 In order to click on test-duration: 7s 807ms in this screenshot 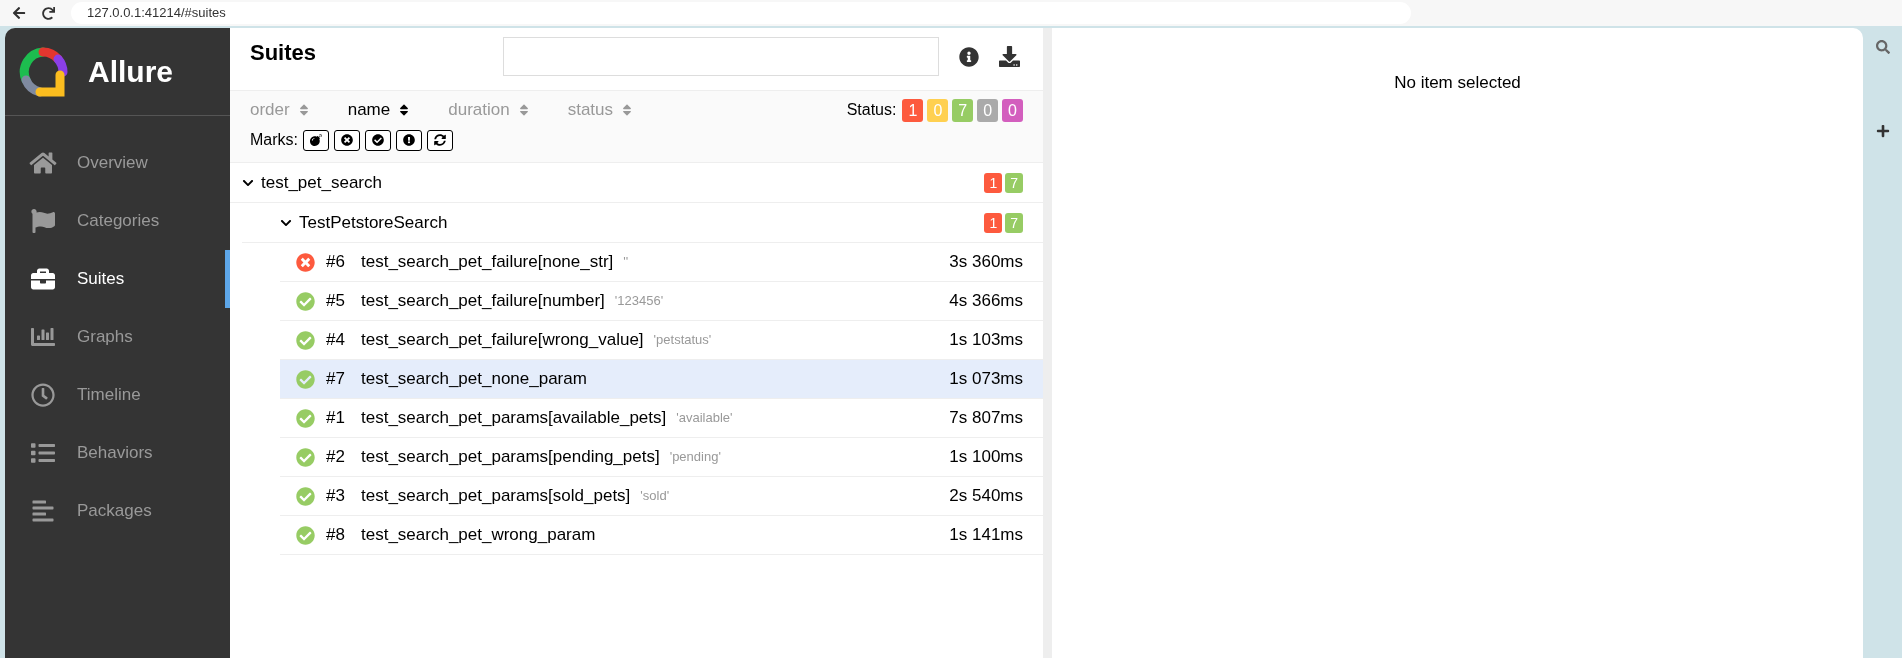, I will do `click(986, 418)`.